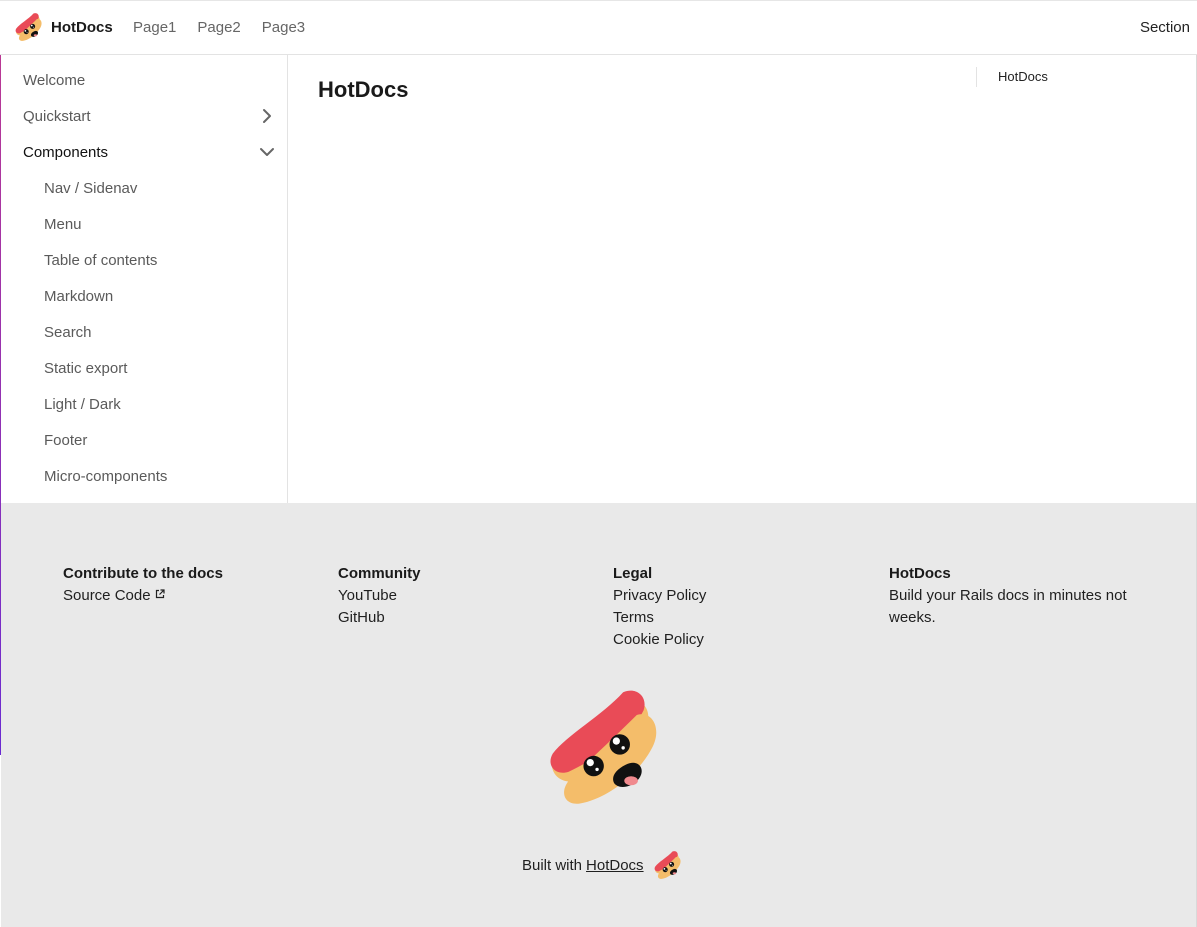 The image size is (1197, 927). What do you see at coordinates (107, 595) in the screenshot?
I see `footer-link-label: Source Code` at bounding box center [107, 595].